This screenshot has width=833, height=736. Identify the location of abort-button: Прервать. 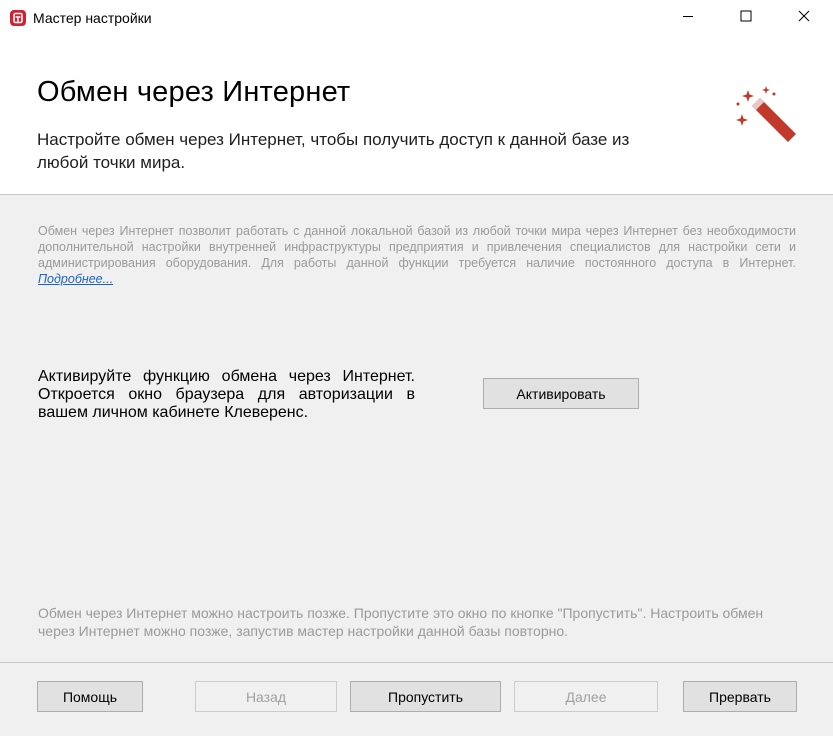
(740, 696).